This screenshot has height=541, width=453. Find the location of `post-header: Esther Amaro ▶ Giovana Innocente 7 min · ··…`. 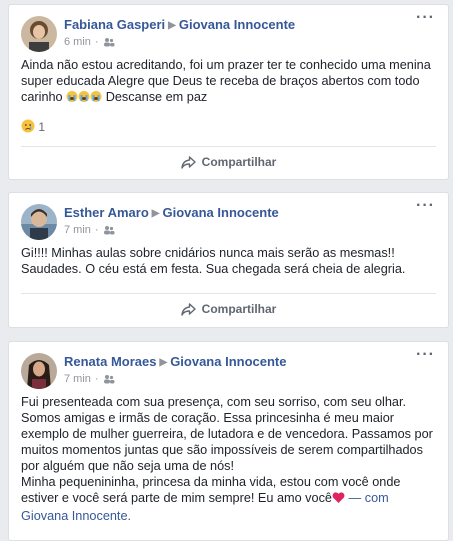

post-header: Esther Amaro ▶ Giovana Innocente 7 min · ··… is located at coordinates (228, 219).